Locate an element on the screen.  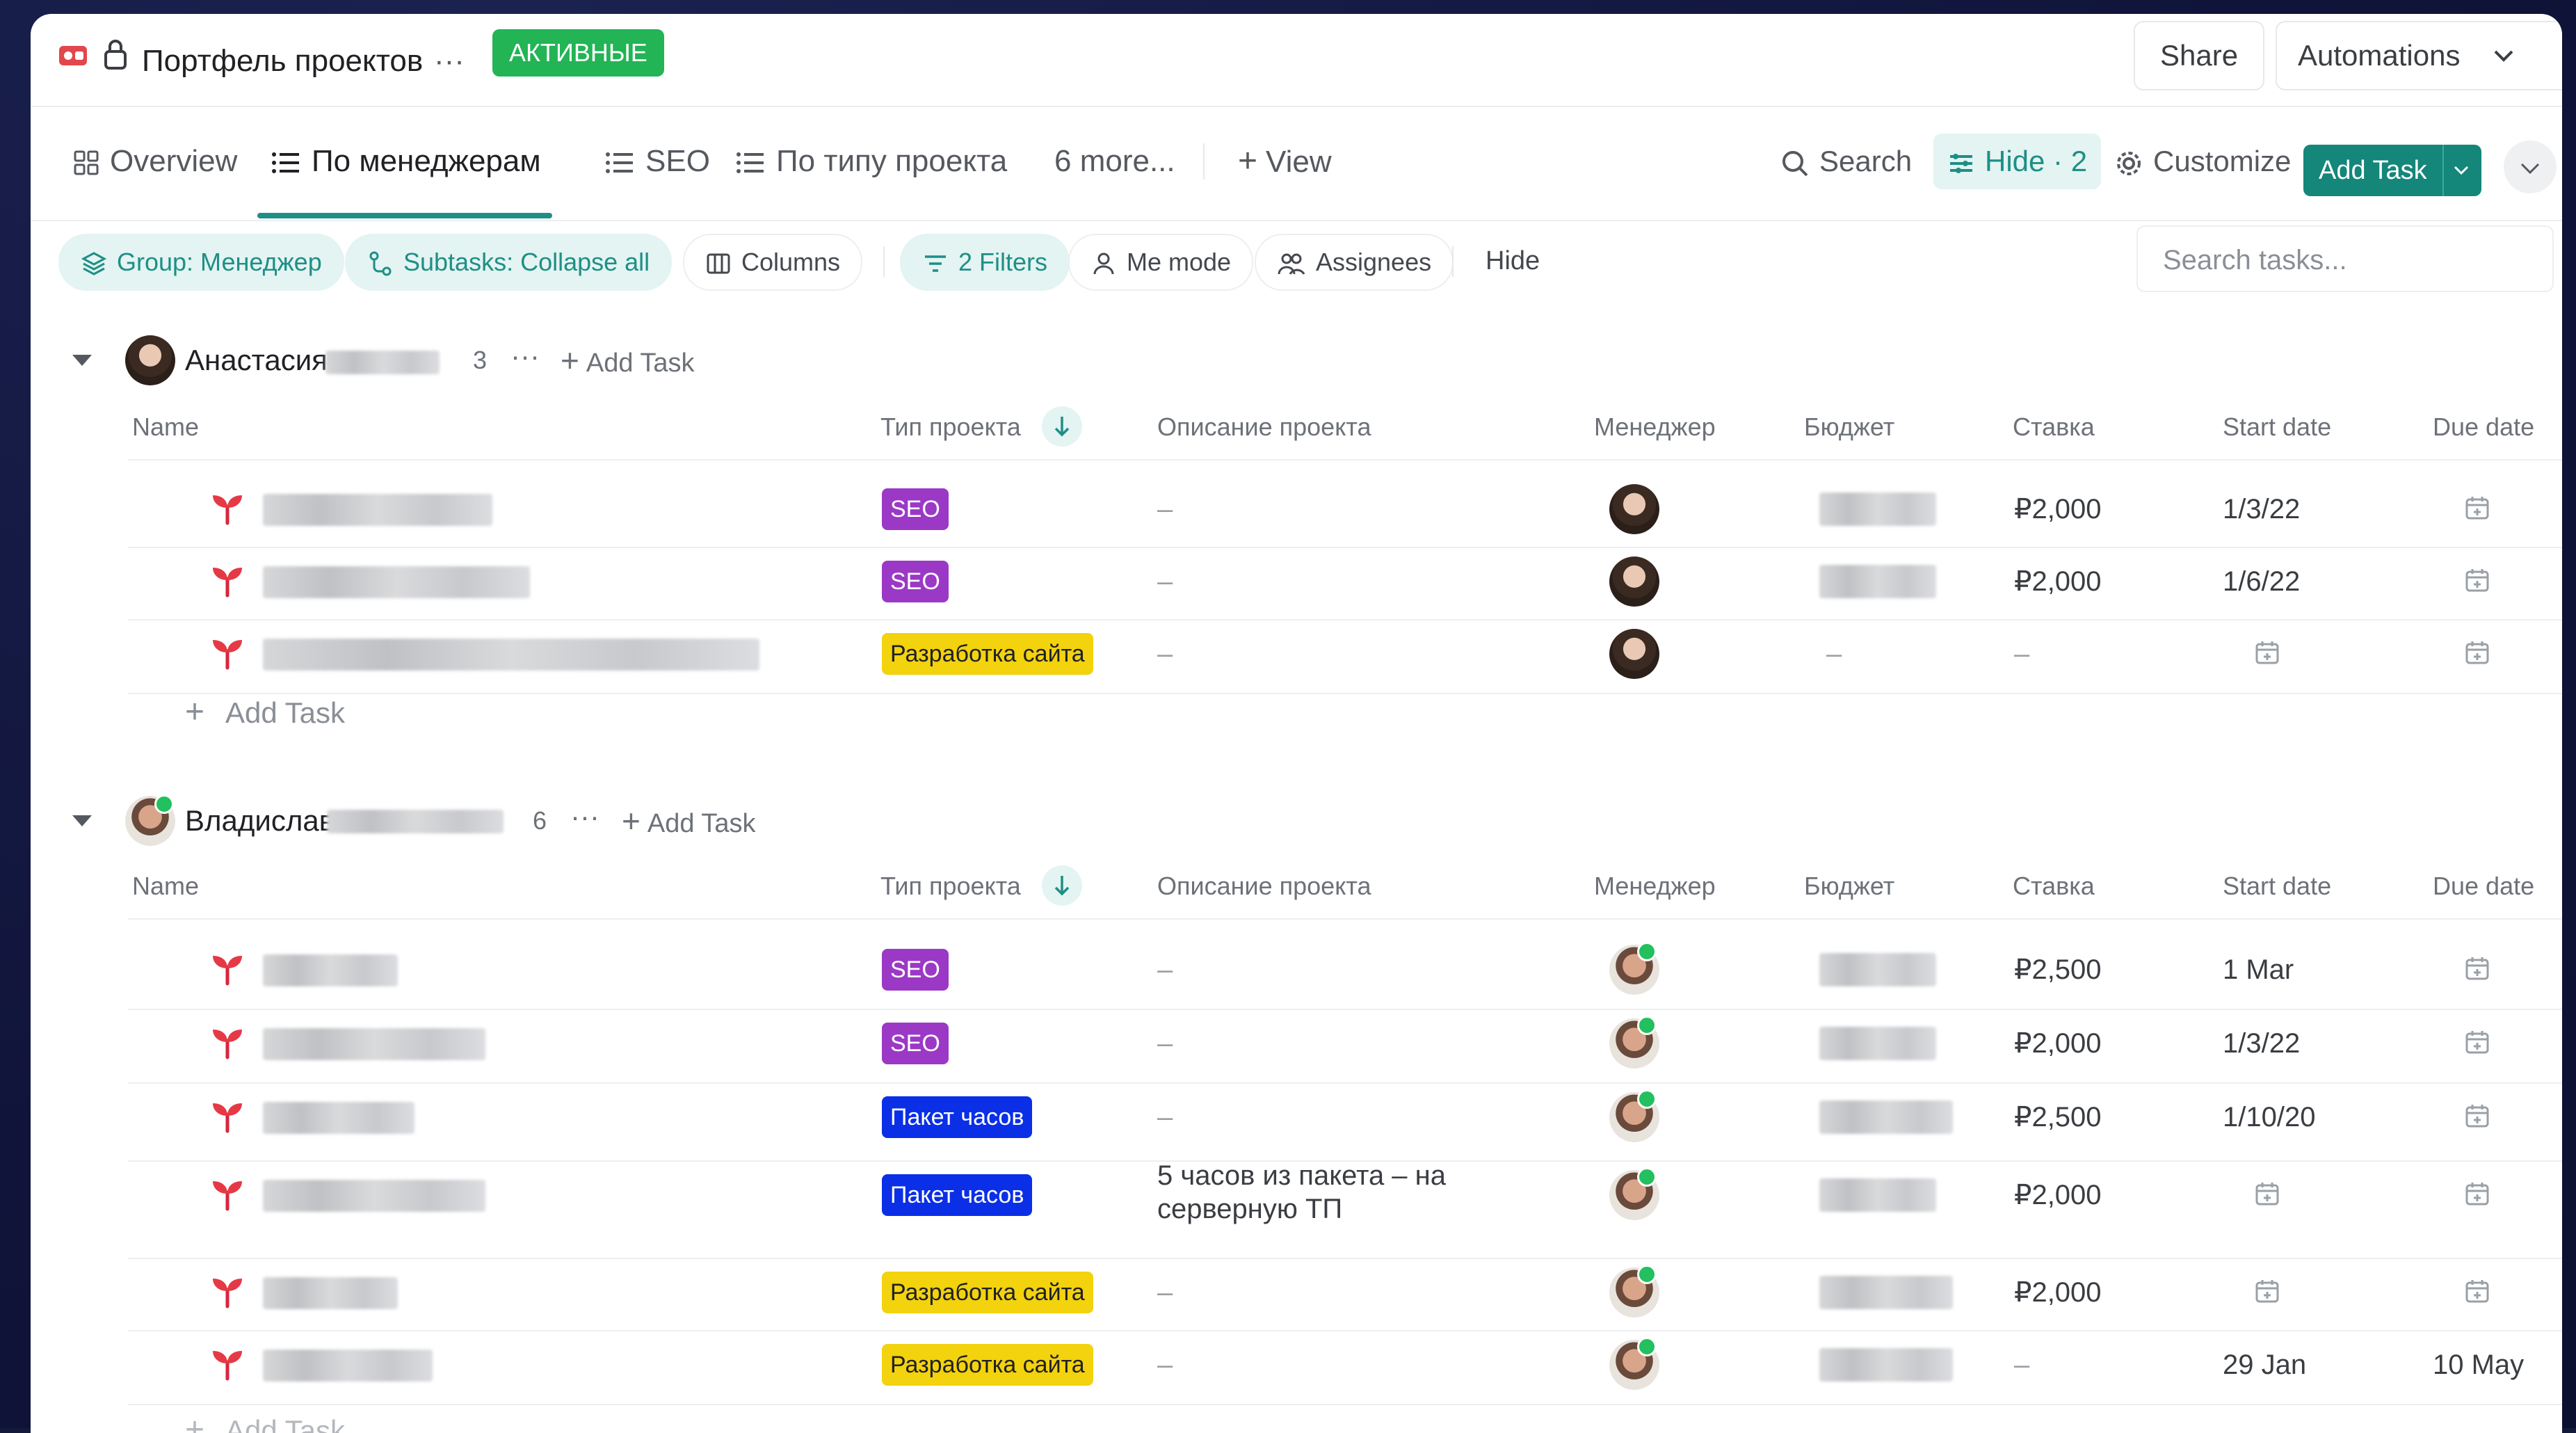
group-name: Владислав is located at coordinates (260, 821).